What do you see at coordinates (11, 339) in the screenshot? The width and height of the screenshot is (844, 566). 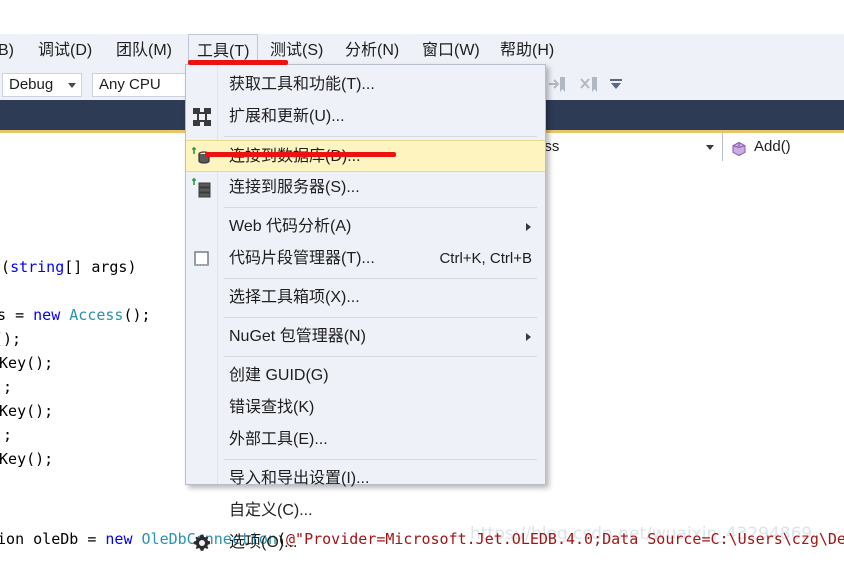 I see `code-line-2: ();` at bounding box center [11, 339].